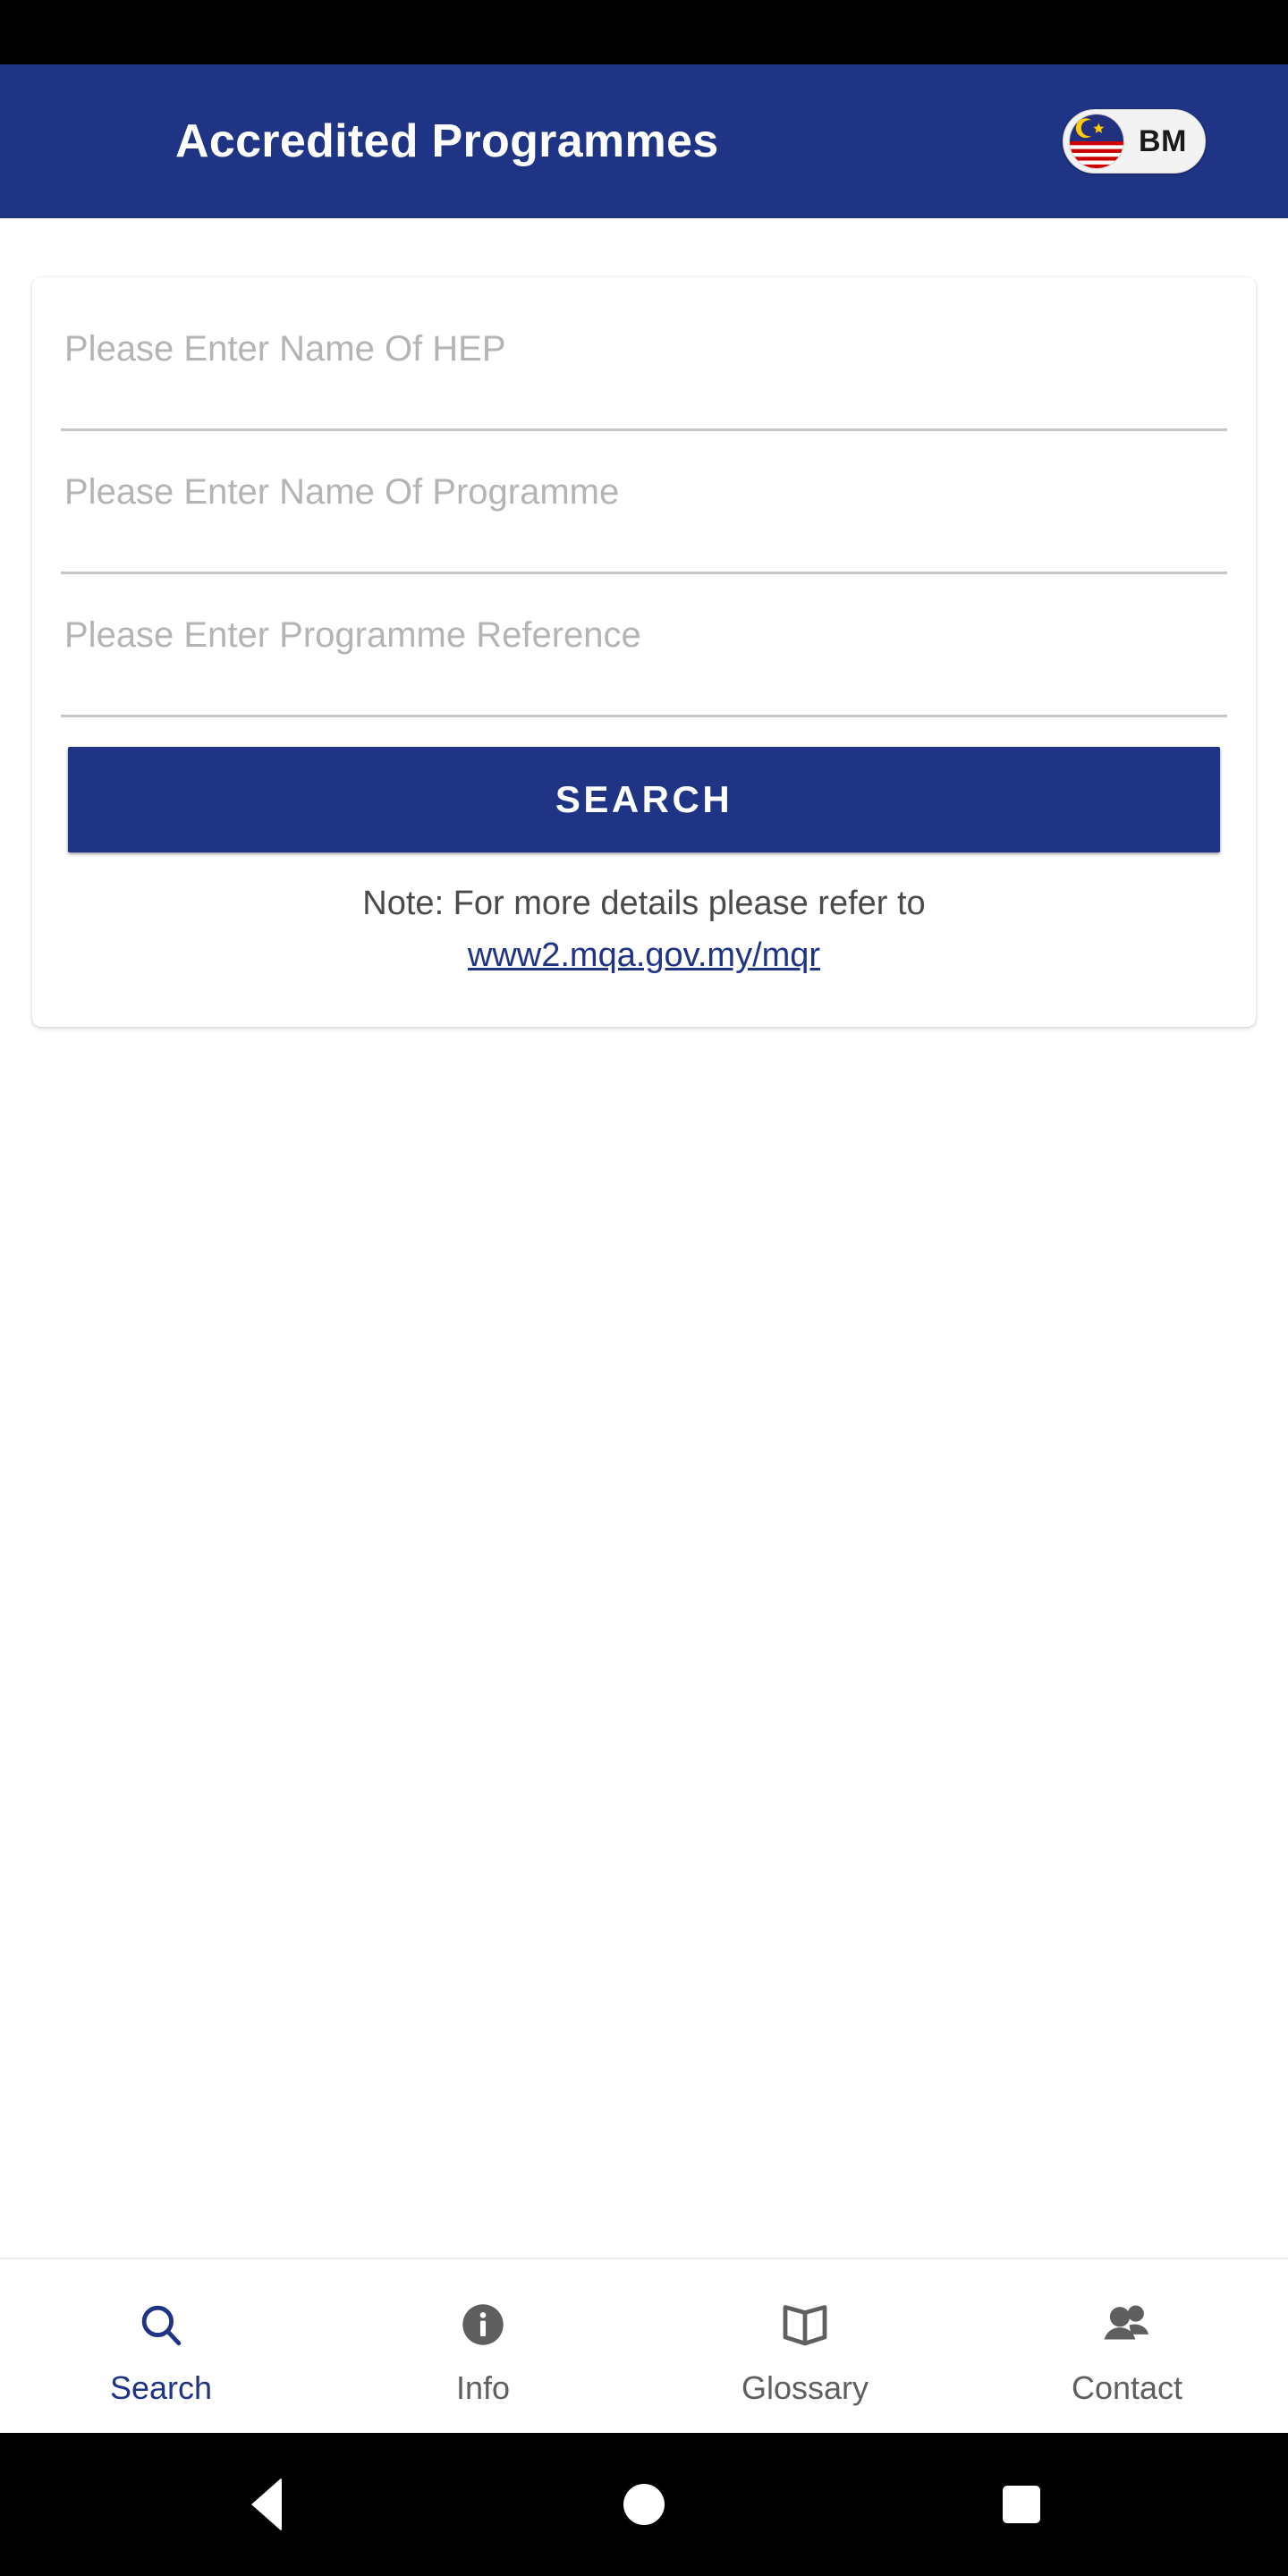 The width and height of the screenshot is (1288, 2576). I want to click on language-toggle-button: BM, so click(1134, 141).